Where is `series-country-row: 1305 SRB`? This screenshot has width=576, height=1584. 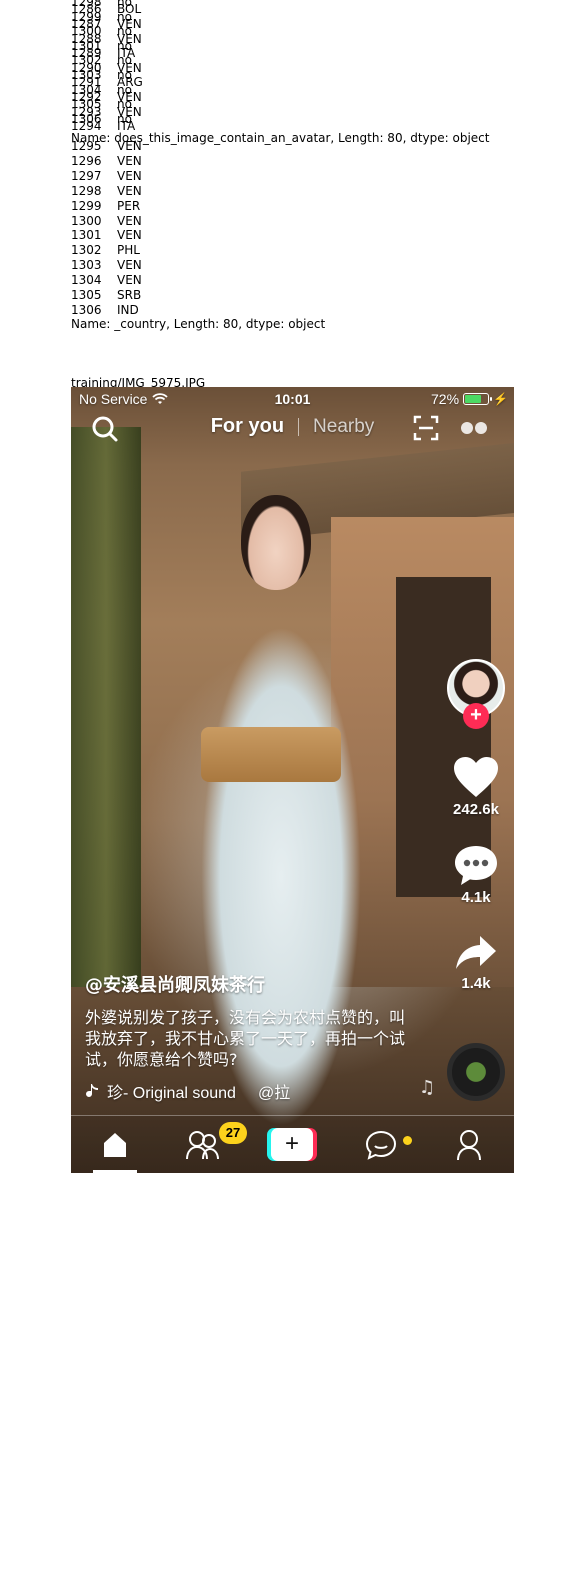
series-country-row: 1305 SRB is located at coordinates (106, 295).